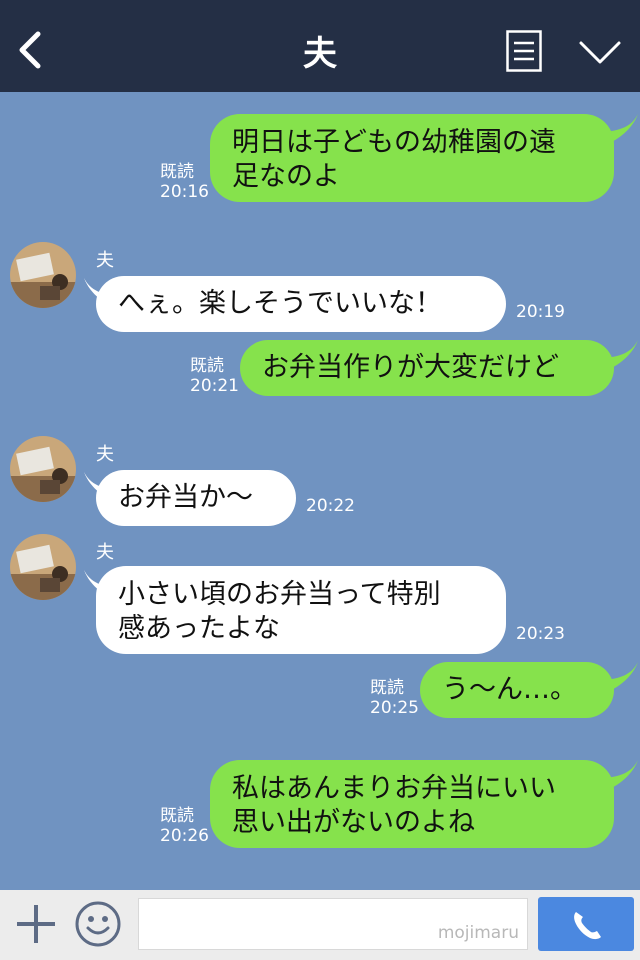 The width and height of the screenshot is (640, 960). I want to click on incoming-message-bubble: お弁当か〜, so click(196, 498).